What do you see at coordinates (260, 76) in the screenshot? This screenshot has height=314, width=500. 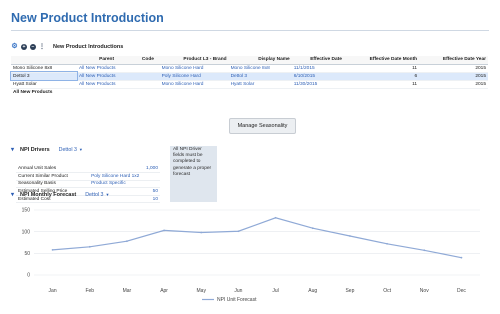 I see `row-display-name: Dettol 3` at bounding box center [260, 76].